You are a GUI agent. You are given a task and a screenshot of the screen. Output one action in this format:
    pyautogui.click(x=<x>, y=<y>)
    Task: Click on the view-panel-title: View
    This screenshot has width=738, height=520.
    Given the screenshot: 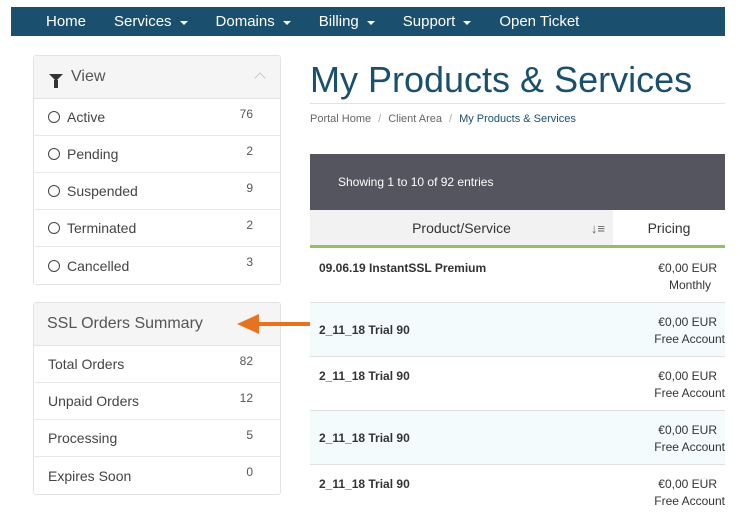 What is the action you would take?
    pyautogui.click(x=88, y=76)
    